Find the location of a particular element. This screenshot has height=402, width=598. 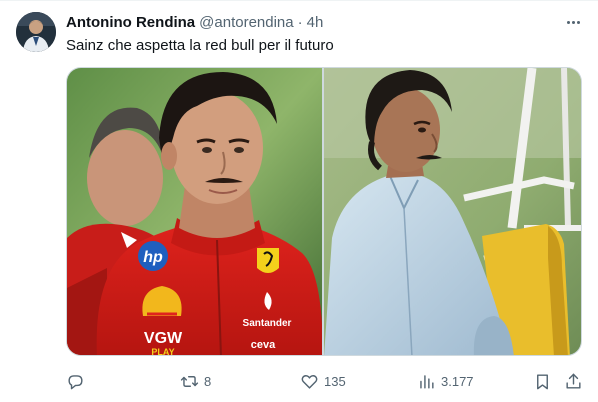

more-icon is located at coordinates (568, 22).